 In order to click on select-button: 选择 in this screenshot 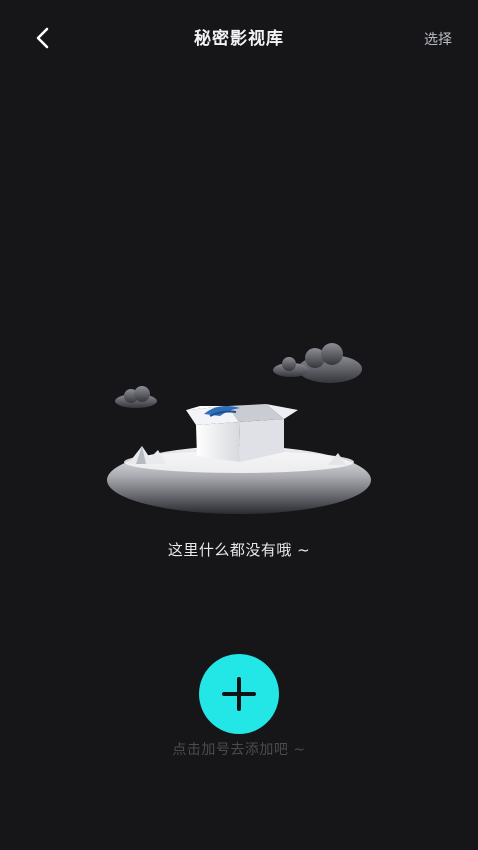, I will do `click(438, 39)`.